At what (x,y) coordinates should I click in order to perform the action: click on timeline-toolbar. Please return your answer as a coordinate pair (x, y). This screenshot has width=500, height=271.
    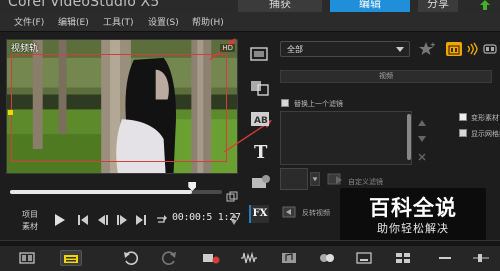
    Looking at the image, I should click on (250, 258).